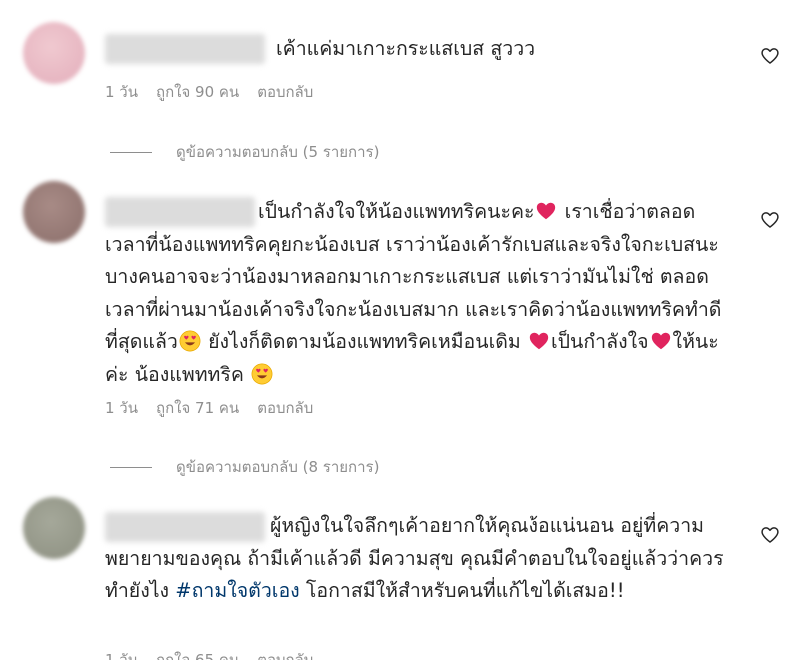  What do you see at coordinates (599, 341) in the screenshot?
I see `comment-text-part: เป็นกำลังใจ` at bounding box center [599, 341].